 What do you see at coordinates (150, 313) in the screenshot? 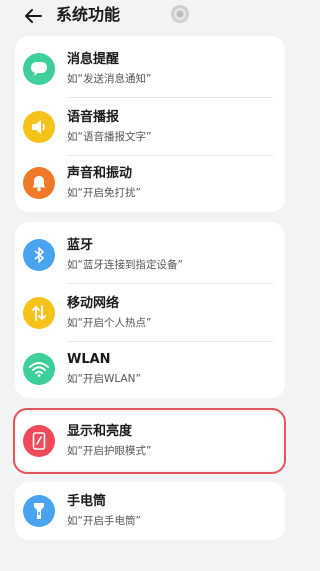
I see `list-item-mobile-network: 移动网络 如“开启个人热点”` at bounding box center [150, 313].